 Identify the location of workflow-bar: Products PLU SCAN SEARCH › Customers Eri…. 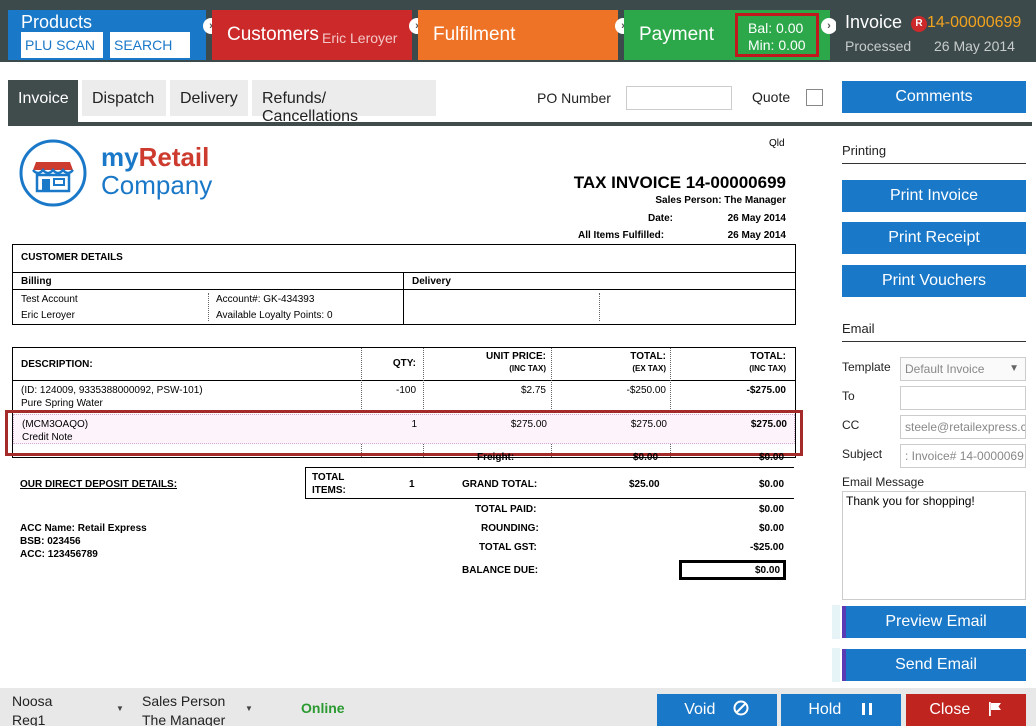
(518, 31).